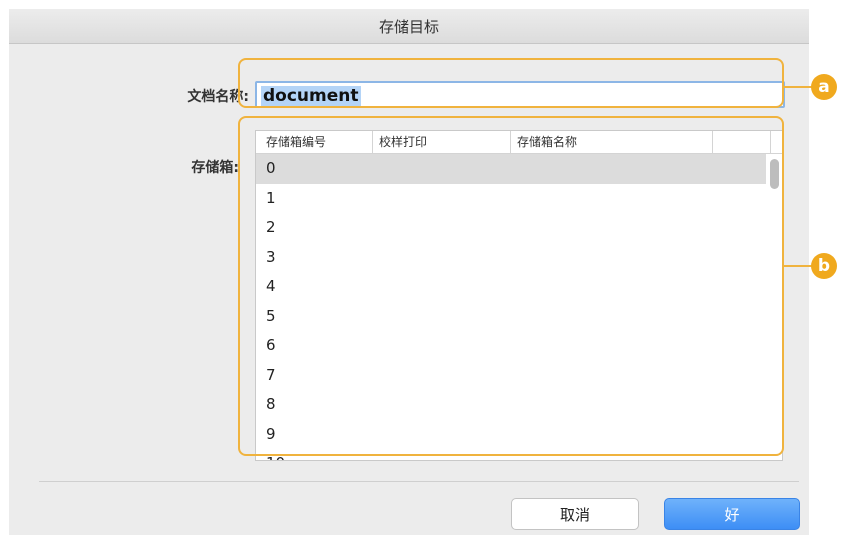  What do you see at coordinates (218, 97) in the screenshot?
I see `document-name-label: 文档名称:` at bounding box center [218, 97].